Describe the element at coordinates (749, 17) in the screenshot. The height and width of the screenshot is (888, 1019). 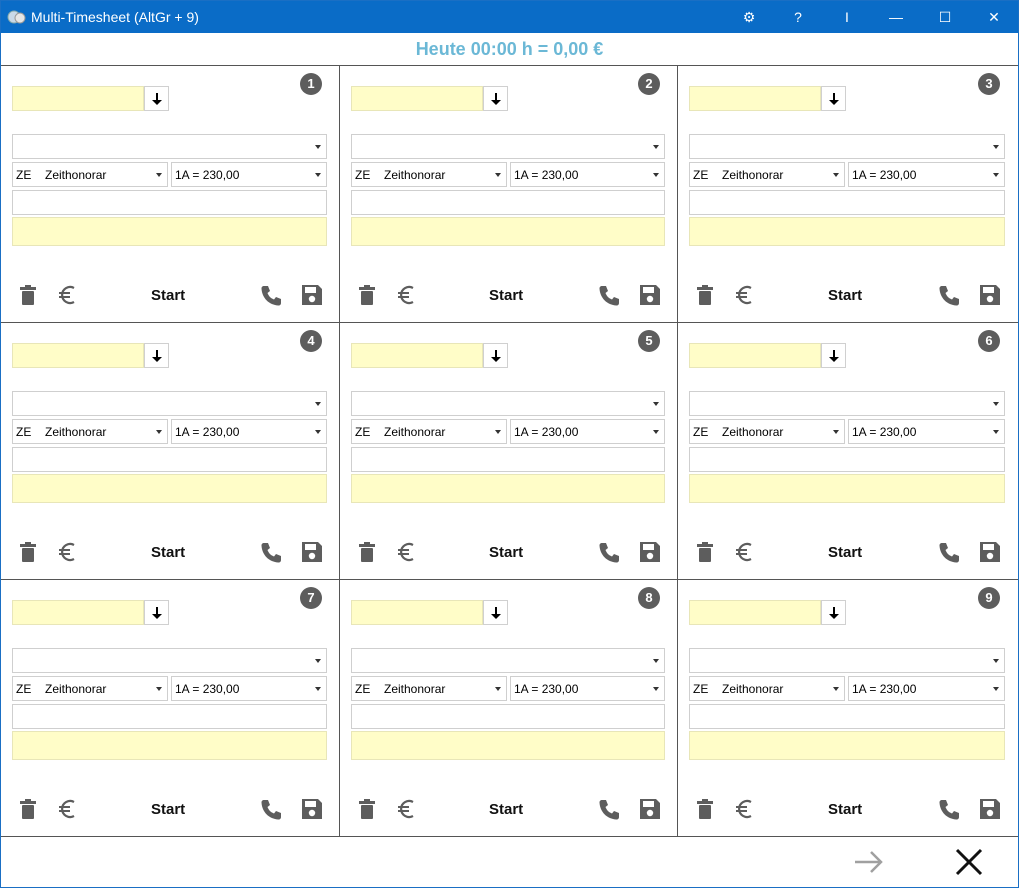
I see `settings-button: ⚙` at that location.